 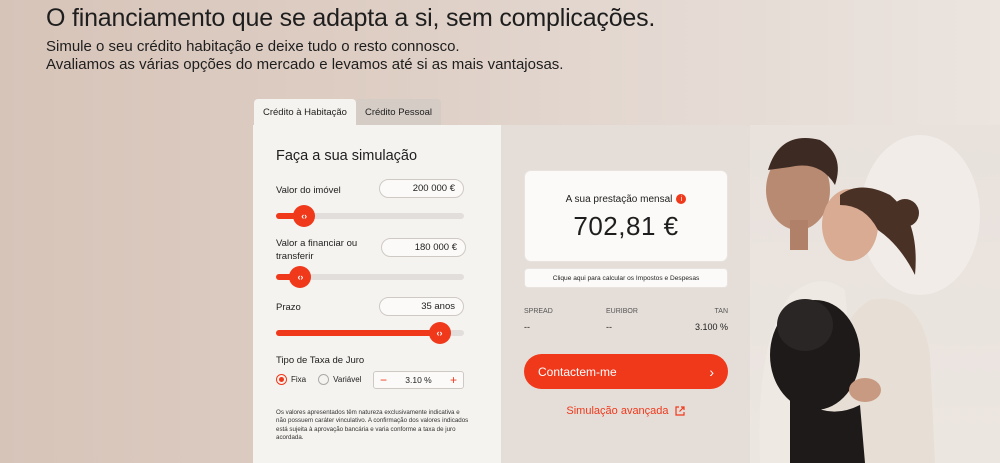 What do you see at coordinates (538, 311) in the screenshot?
I see `spread-label: SPREAD` at bounding box center [538, 311].